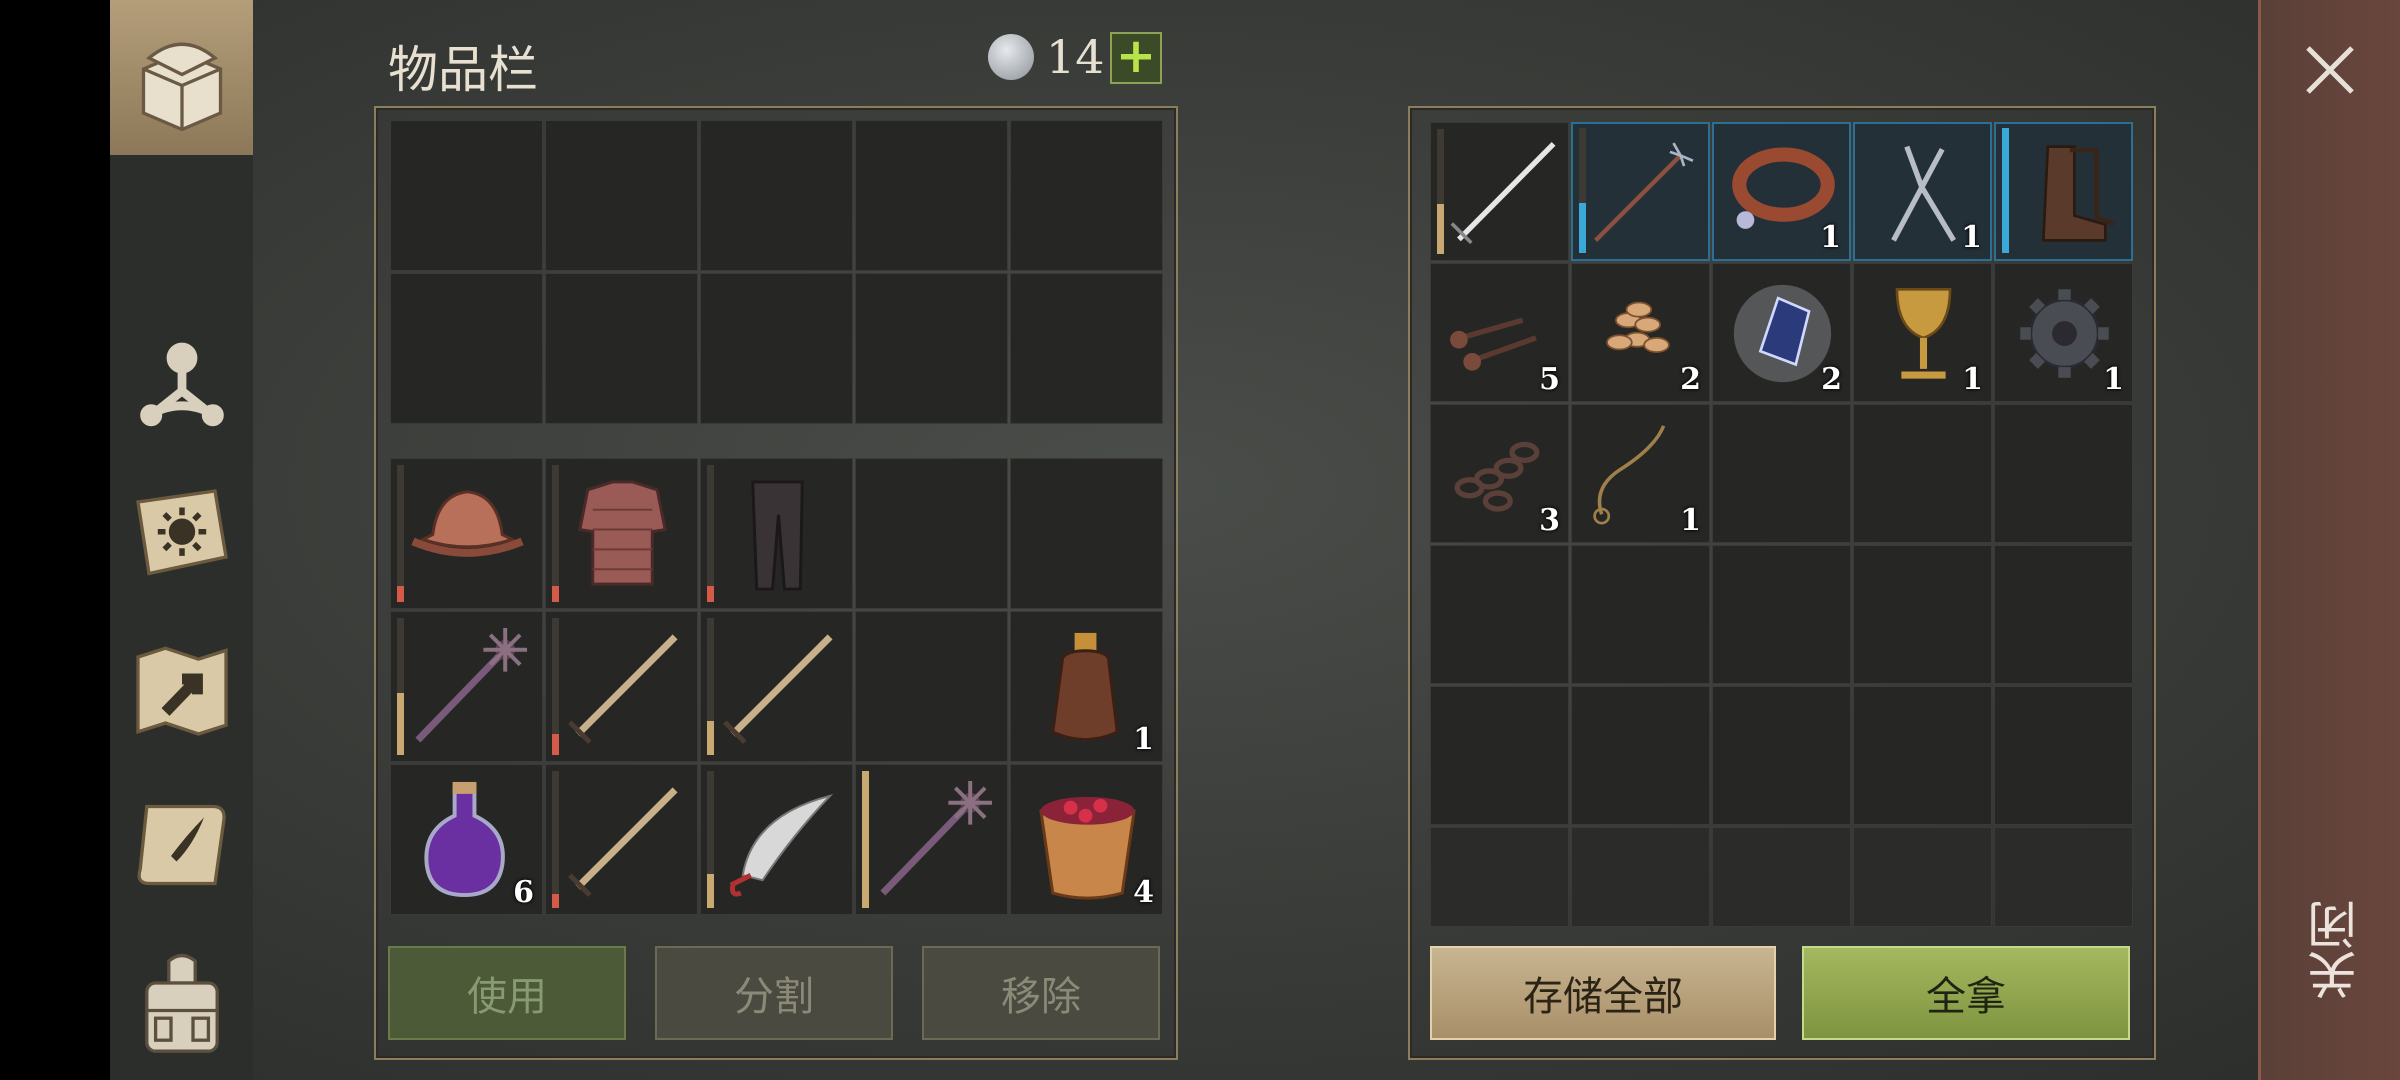 This screenshot has height=1080, width=2400. Describe the element at coordinates (1966, 993) in the screenshot. I see `take-all-button: 全拿` at that location.